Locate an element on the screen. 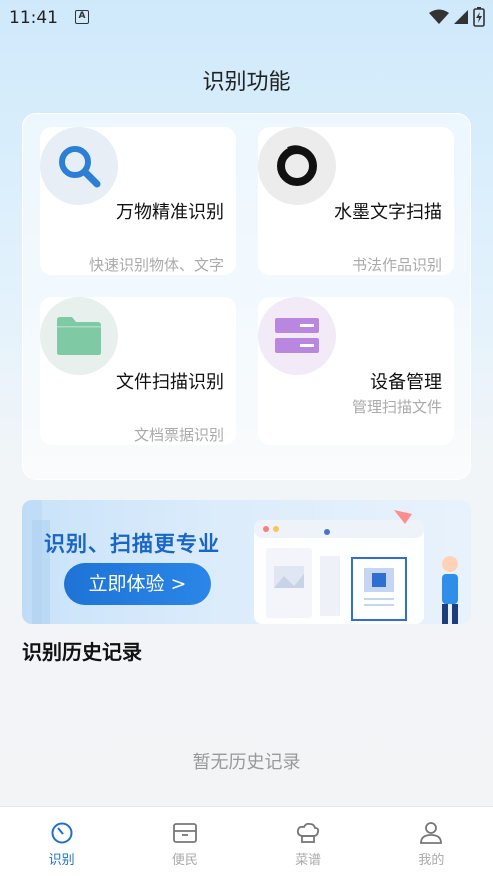 The image size is (493, 876). try-now-button: 立即体验 > is located at coordinates (137, 584).